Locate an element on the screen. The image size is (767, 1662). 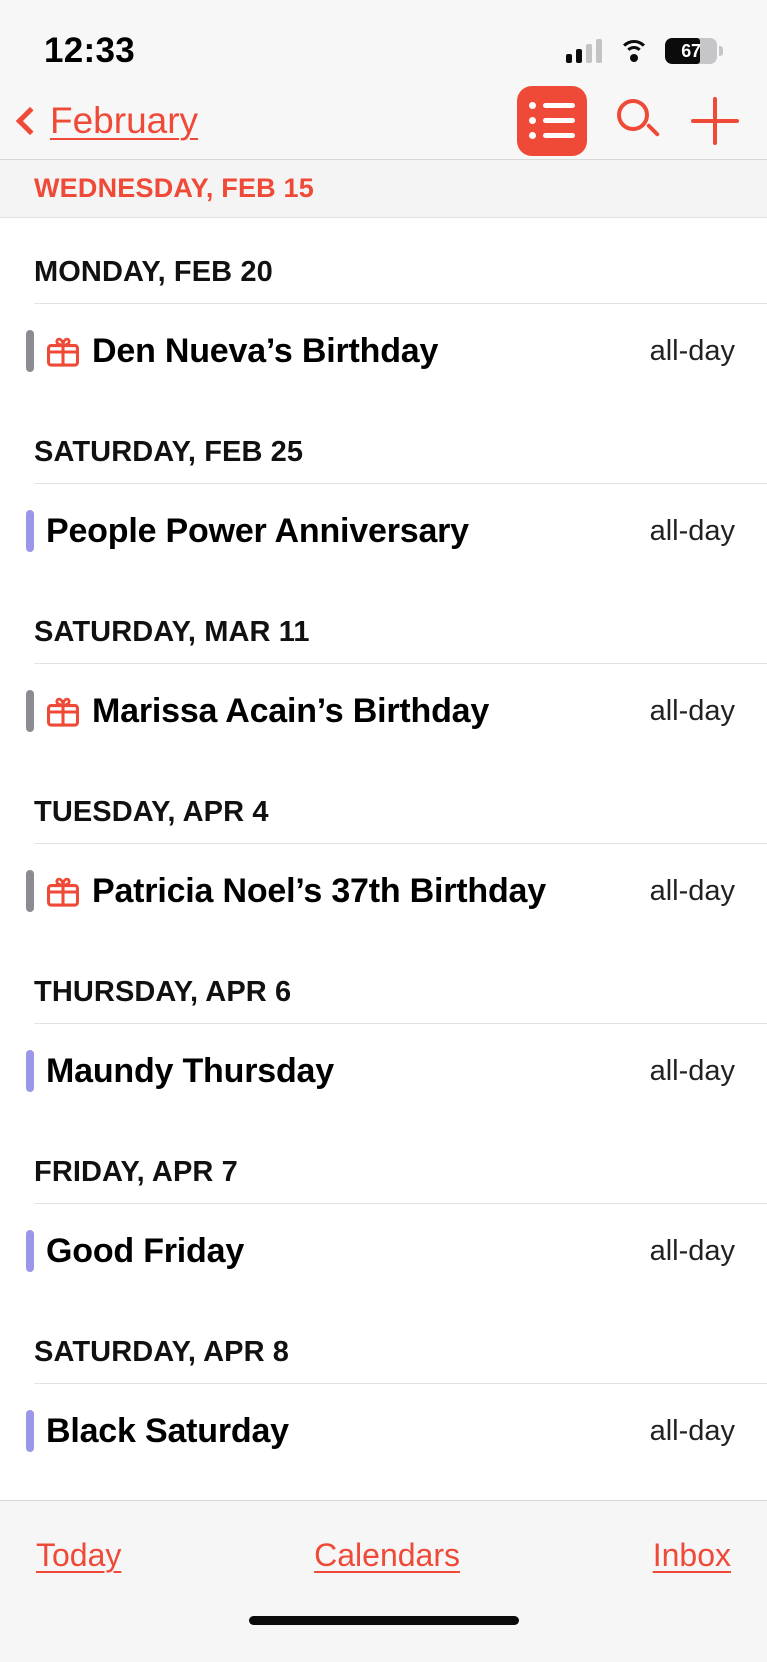
section-date-label: THURSDAY, APR 6 is located at coordinates (163, 992).